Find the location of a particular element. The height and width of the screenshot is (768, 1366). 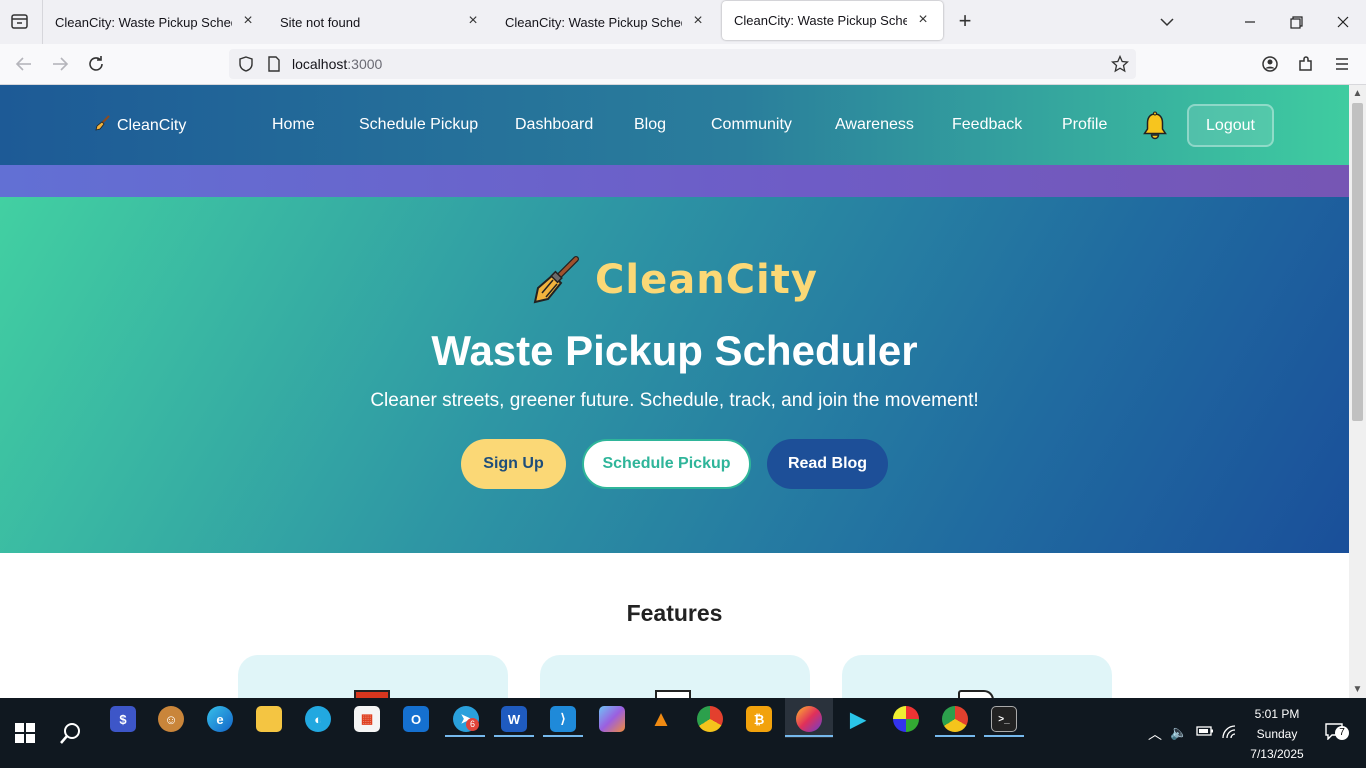

hero-buttons: Sign Up Schedule Pickup Read Blog is located at coordinates (674, 464).